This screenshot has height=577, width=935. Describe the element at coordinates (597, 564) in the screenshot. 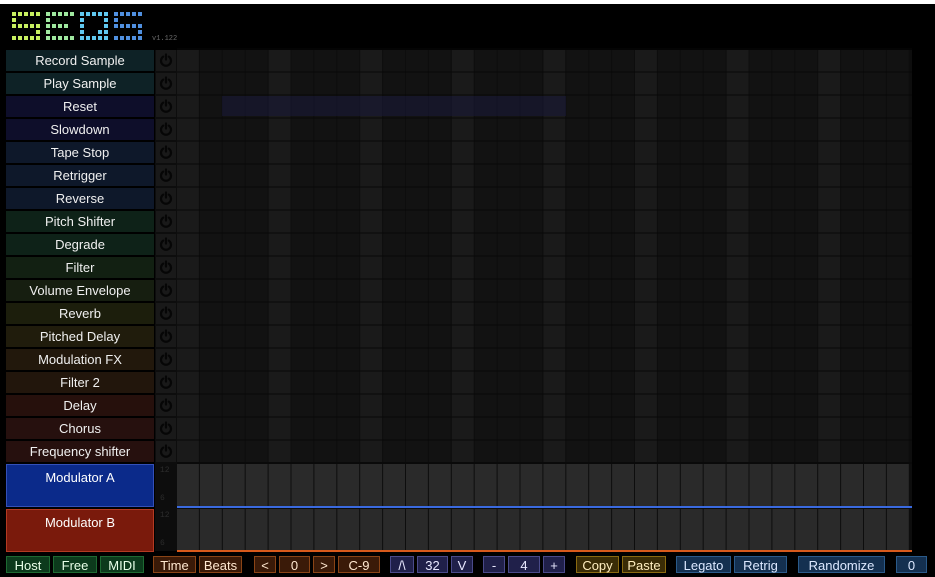

I see `copy-button: Copy` at that location.